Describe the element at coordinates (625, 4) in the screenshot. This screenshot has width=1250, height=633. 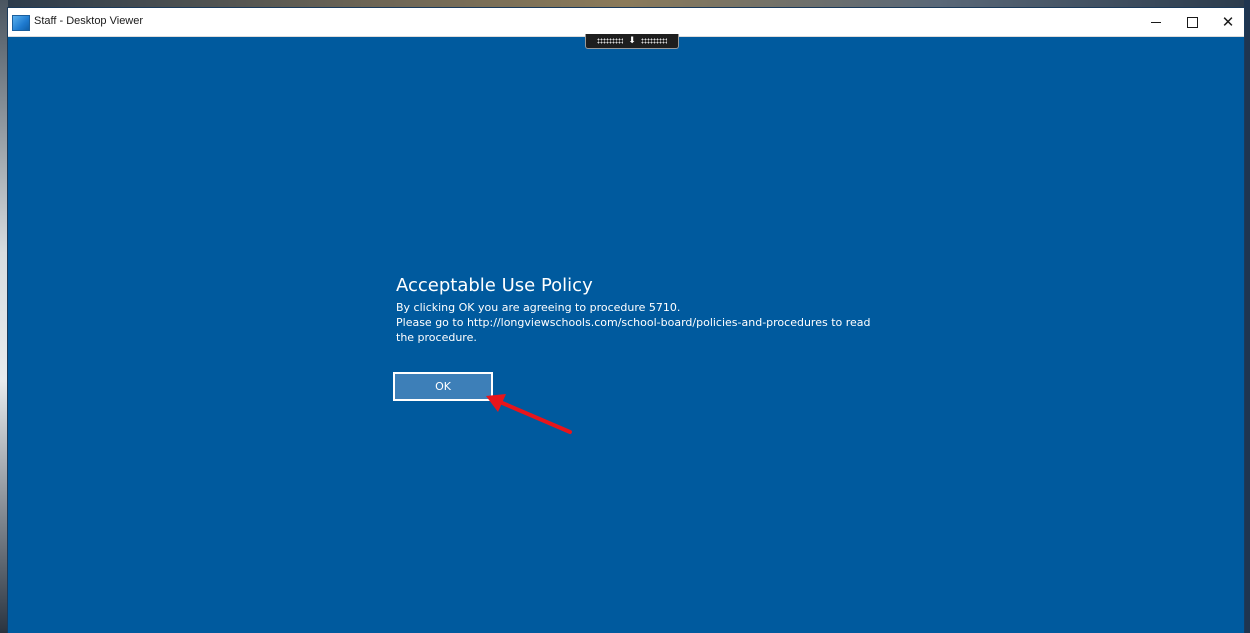
I see `desktop-background-top` at that location.